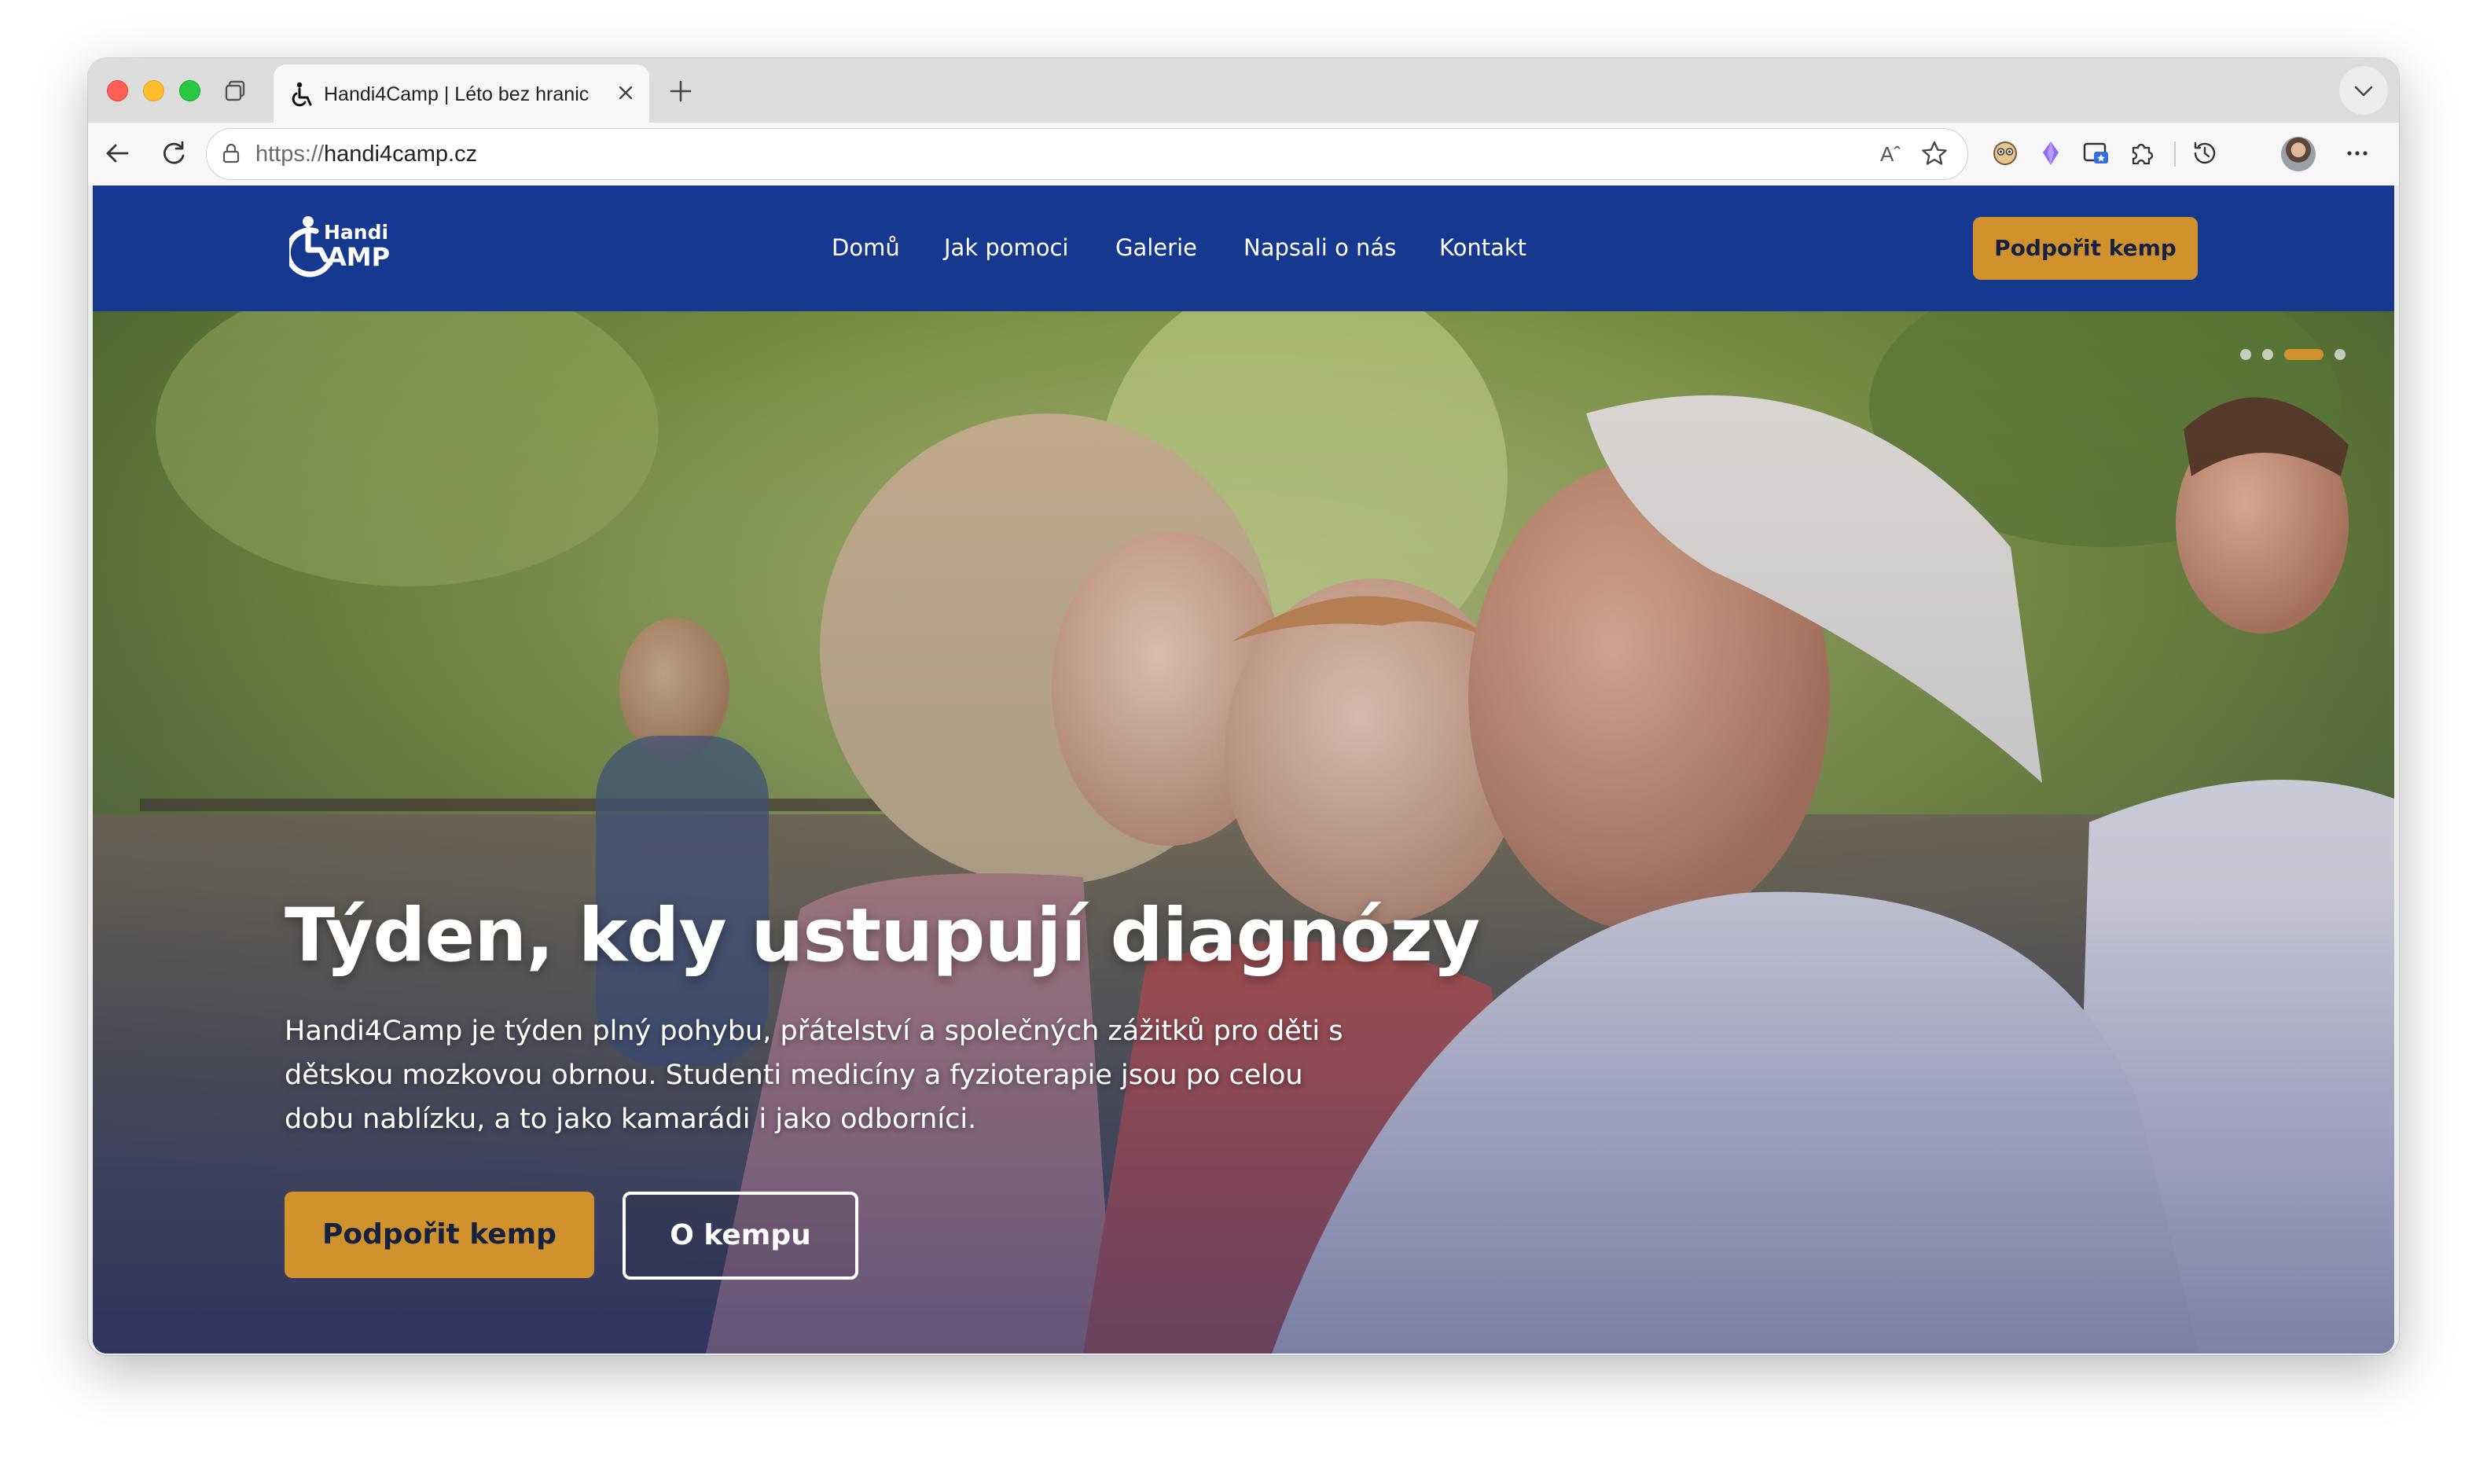  I want to click on site-logo: Handi AMP, so click(344, 248).